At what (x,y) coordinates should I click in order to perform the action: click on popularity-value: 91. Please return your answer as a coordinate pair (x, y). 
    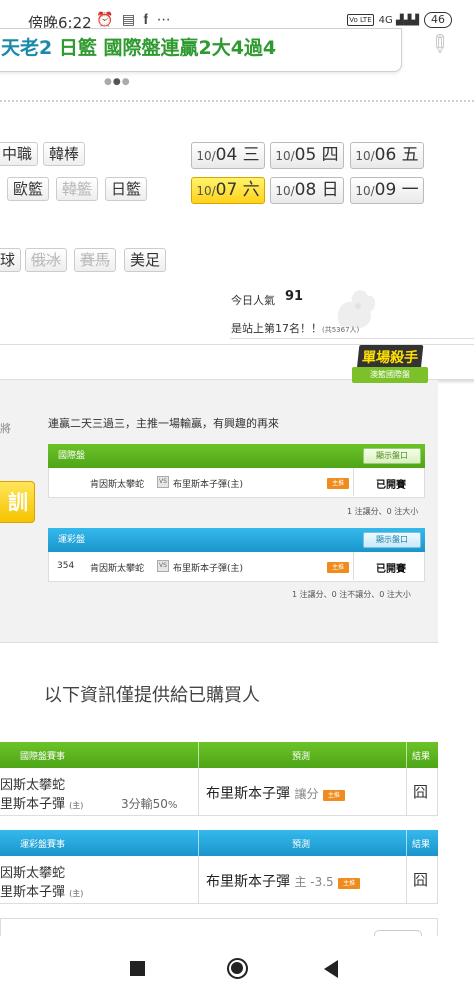
    Looking at the image, I should click on (294, 296).